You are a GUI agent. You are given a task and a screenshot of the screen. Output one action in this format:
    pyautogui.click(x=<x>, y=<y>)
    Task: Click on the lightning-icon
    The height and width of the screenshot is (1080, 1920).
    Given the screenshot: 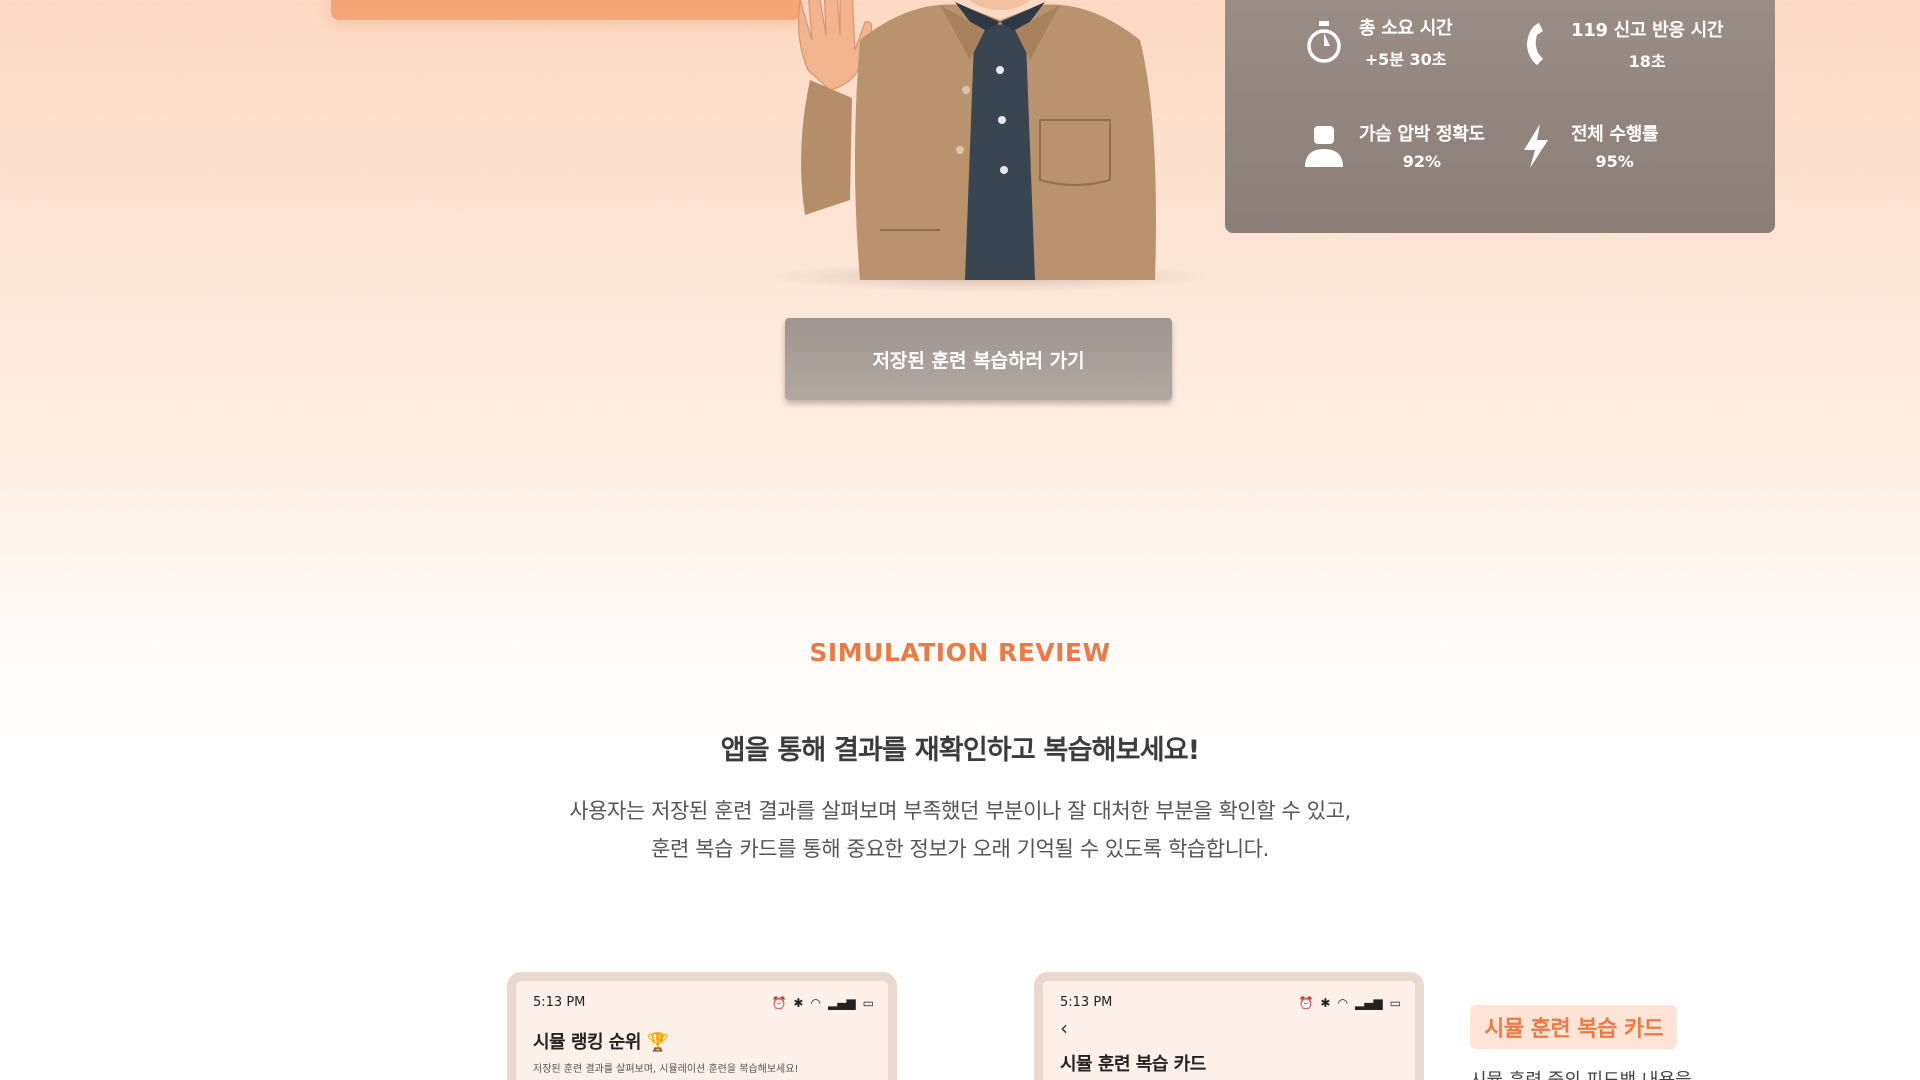 What is the action you would take?
    pyautogui.click(x=1536, y=146)
    